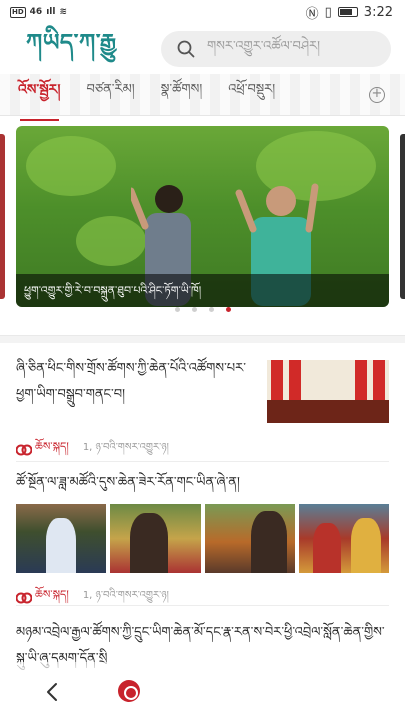 This screenshot has height=720, width=405. I want to click on tab-ranking: བཙན་རིམ།, so click(111, 94).